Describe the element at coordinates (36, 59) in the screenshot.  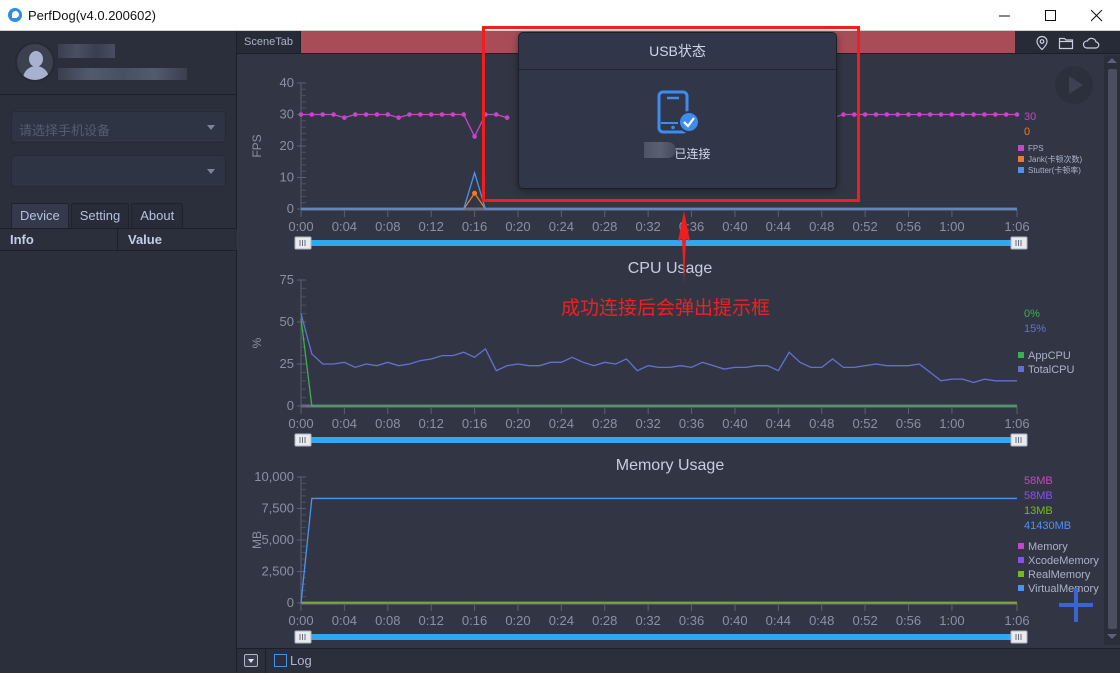
I see `user-head-icon` at that location.